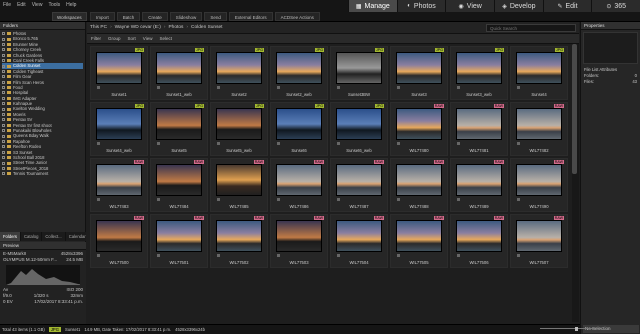 The height and width of the screenshot is (334, 640). I want to click on thumbnail-item: RAW WIL77507, so click(539, 241).